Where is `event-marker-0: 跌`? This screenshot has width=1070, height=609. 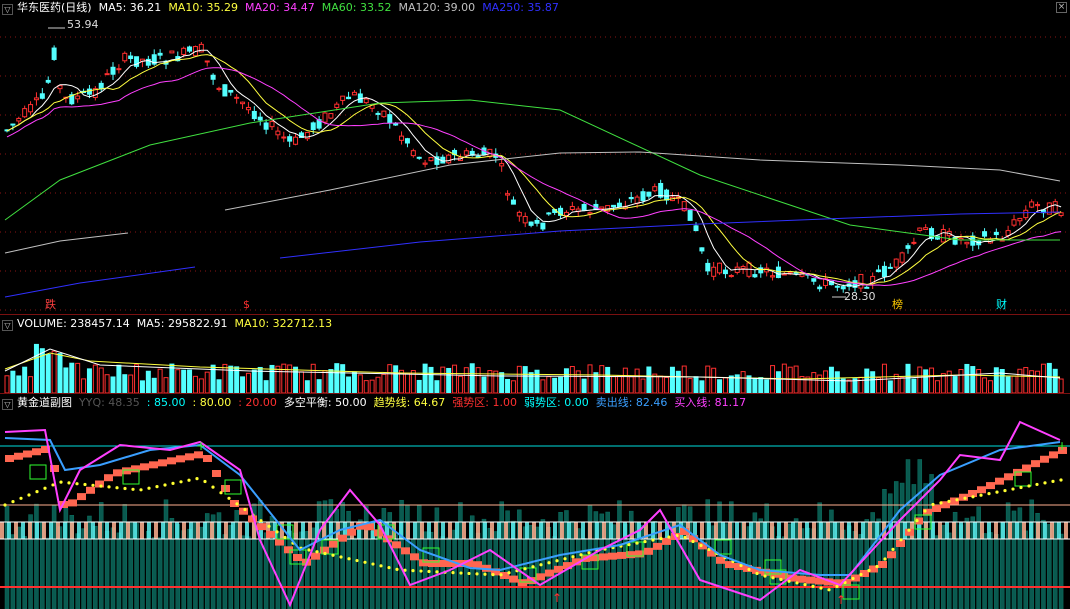 event-marker-0: 跌 is located at coordinates (50, 305).